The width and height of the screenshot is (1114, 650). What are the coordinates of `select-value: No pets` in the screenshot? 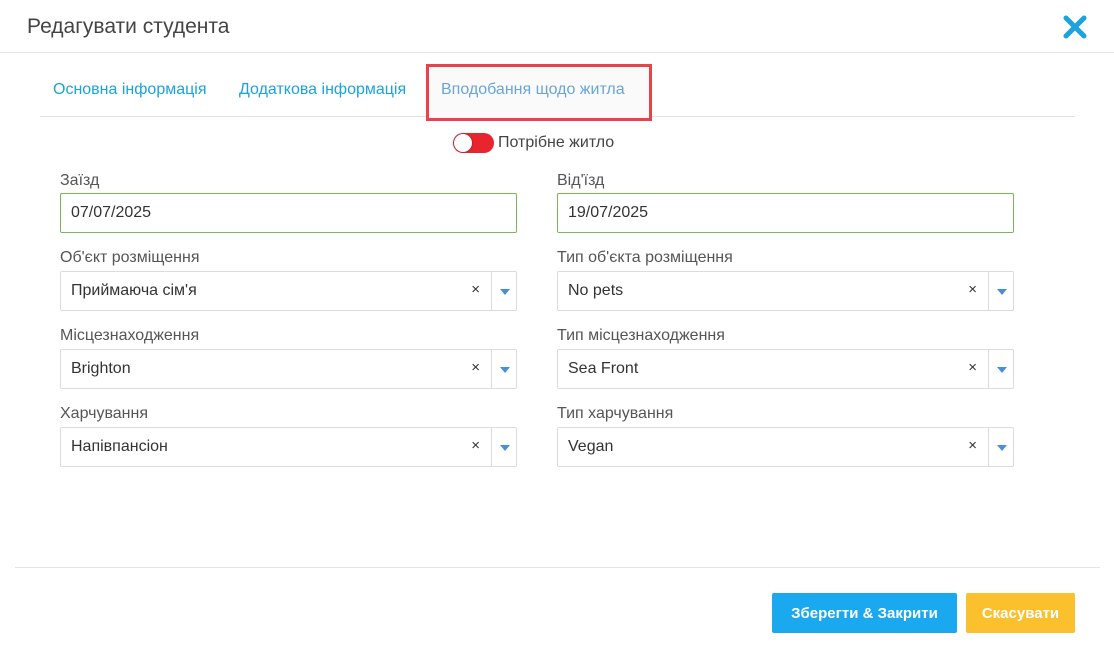 It's located at (596, 290).